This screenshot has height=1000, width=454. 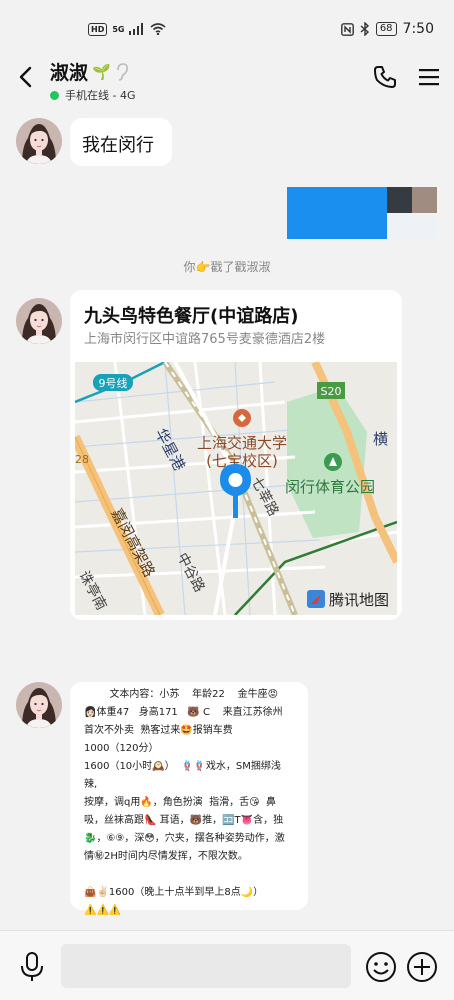 What do you see at coordinates (362, 213) in the screenshot?
I see `sent-image-message` at bounding box center [362, 213].